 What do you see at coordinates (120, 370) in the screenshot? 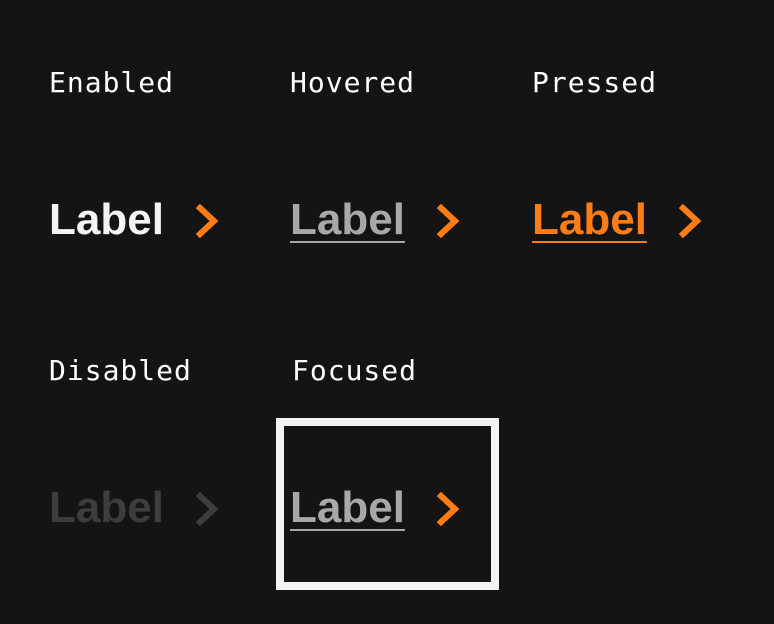
I see `state-title-disabled: Disabled` at bounding box center [120, 370].